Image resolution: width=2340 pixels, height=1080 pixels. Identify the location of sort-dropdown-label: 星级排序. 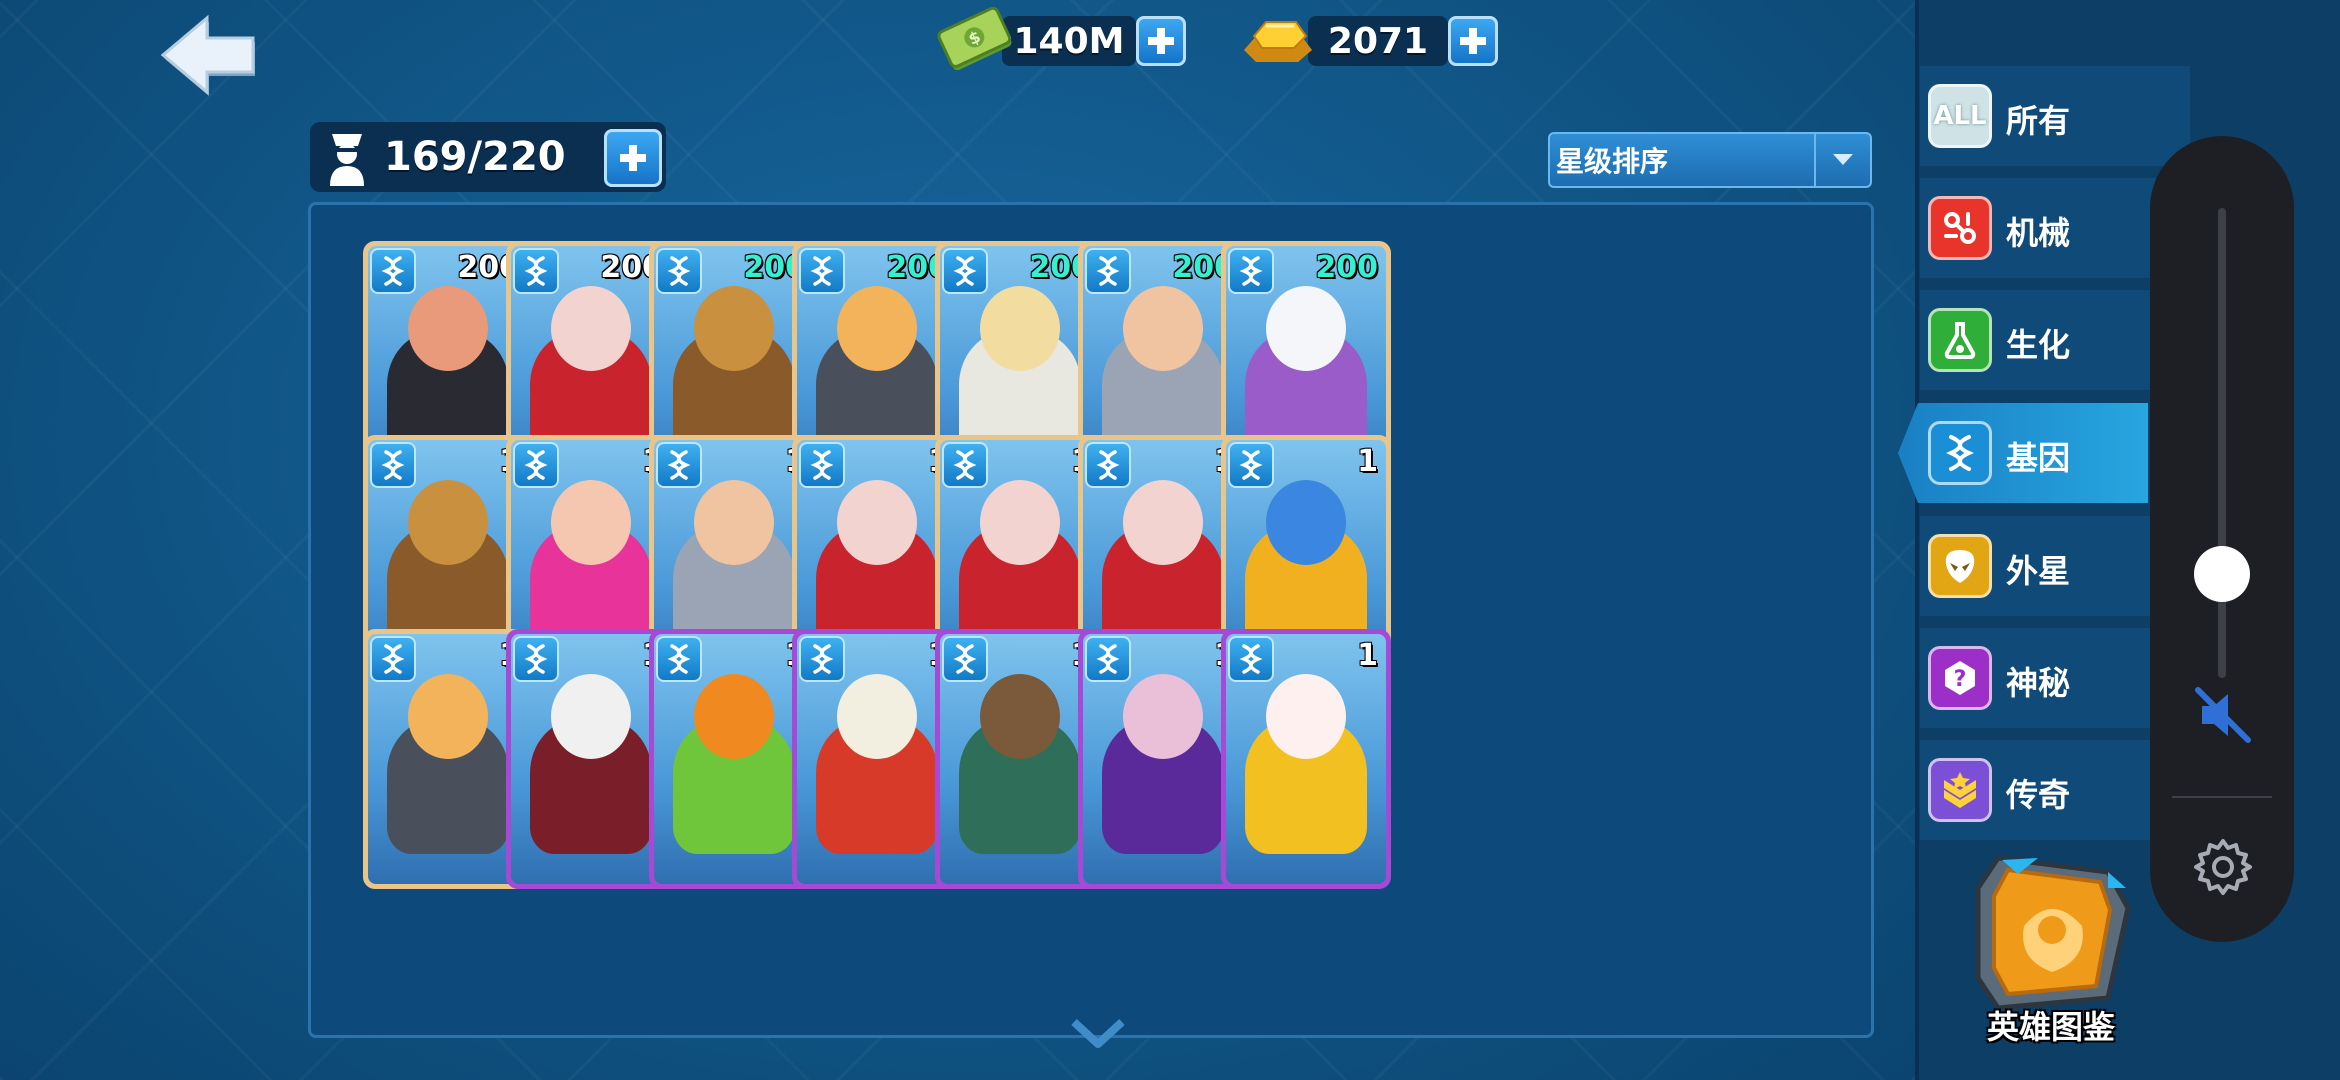
(1612, 161).